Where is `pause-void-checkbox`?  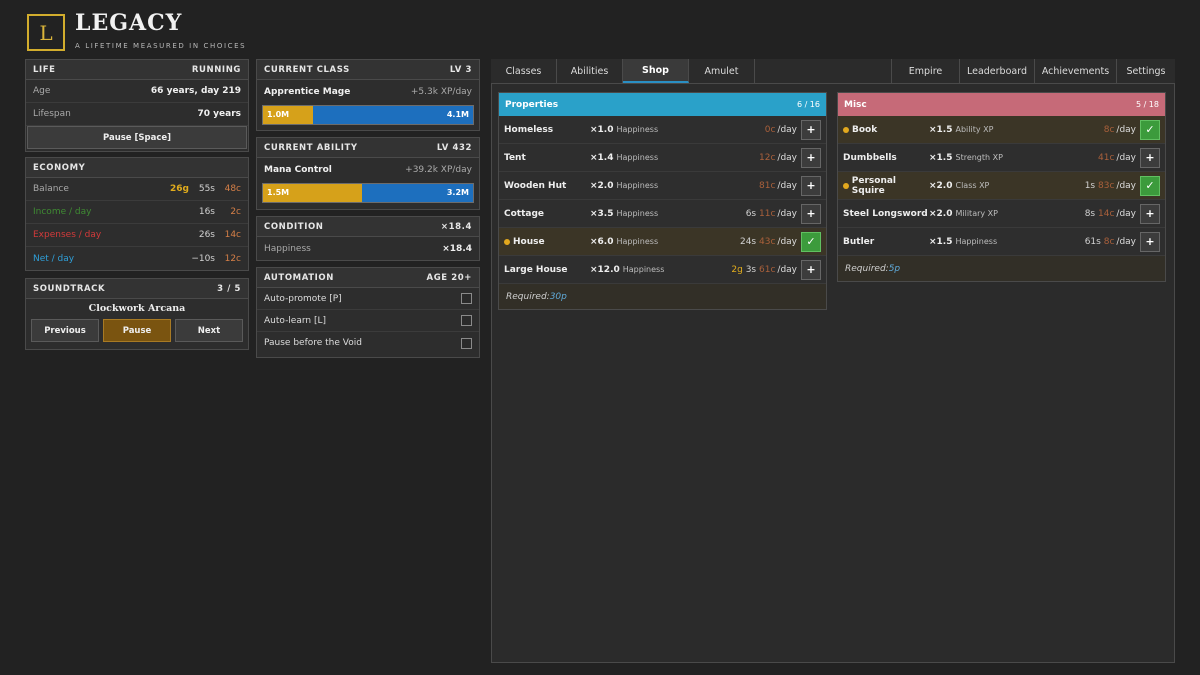 pause-void-checkbox is located at coordinates (466, 343).